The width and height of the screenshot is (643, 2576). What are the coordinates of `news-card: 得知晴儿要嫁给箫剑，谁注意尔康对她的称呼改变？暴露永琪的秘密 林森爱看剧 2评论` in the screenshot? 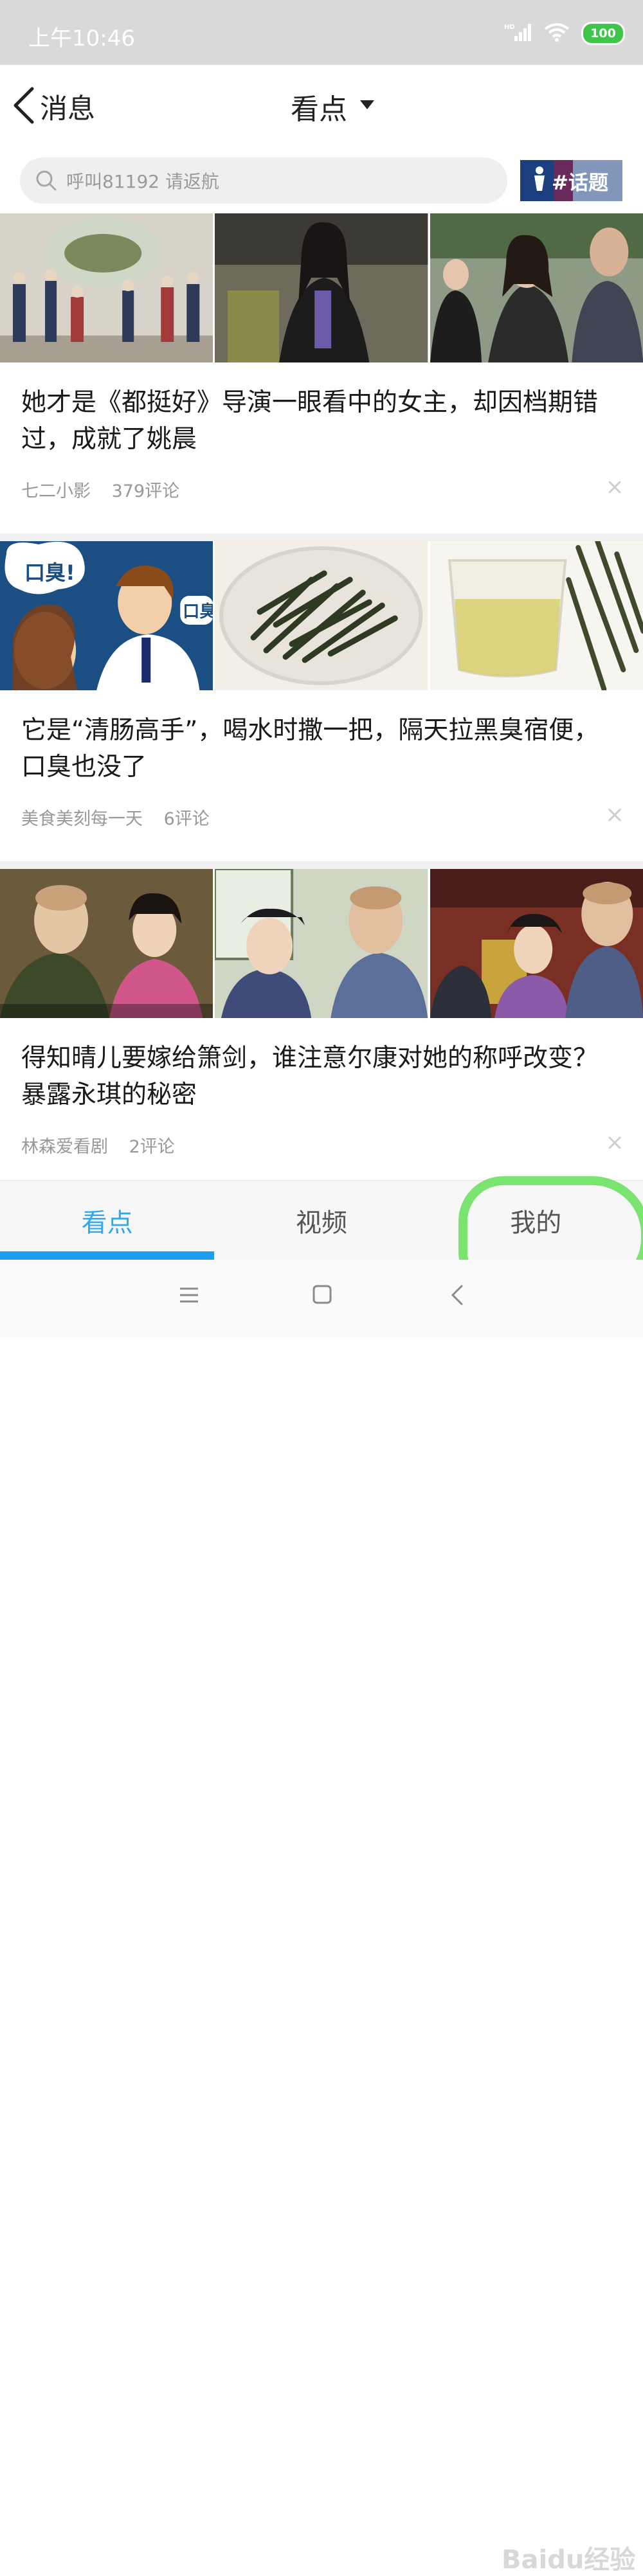 It's located at (321, 1029).